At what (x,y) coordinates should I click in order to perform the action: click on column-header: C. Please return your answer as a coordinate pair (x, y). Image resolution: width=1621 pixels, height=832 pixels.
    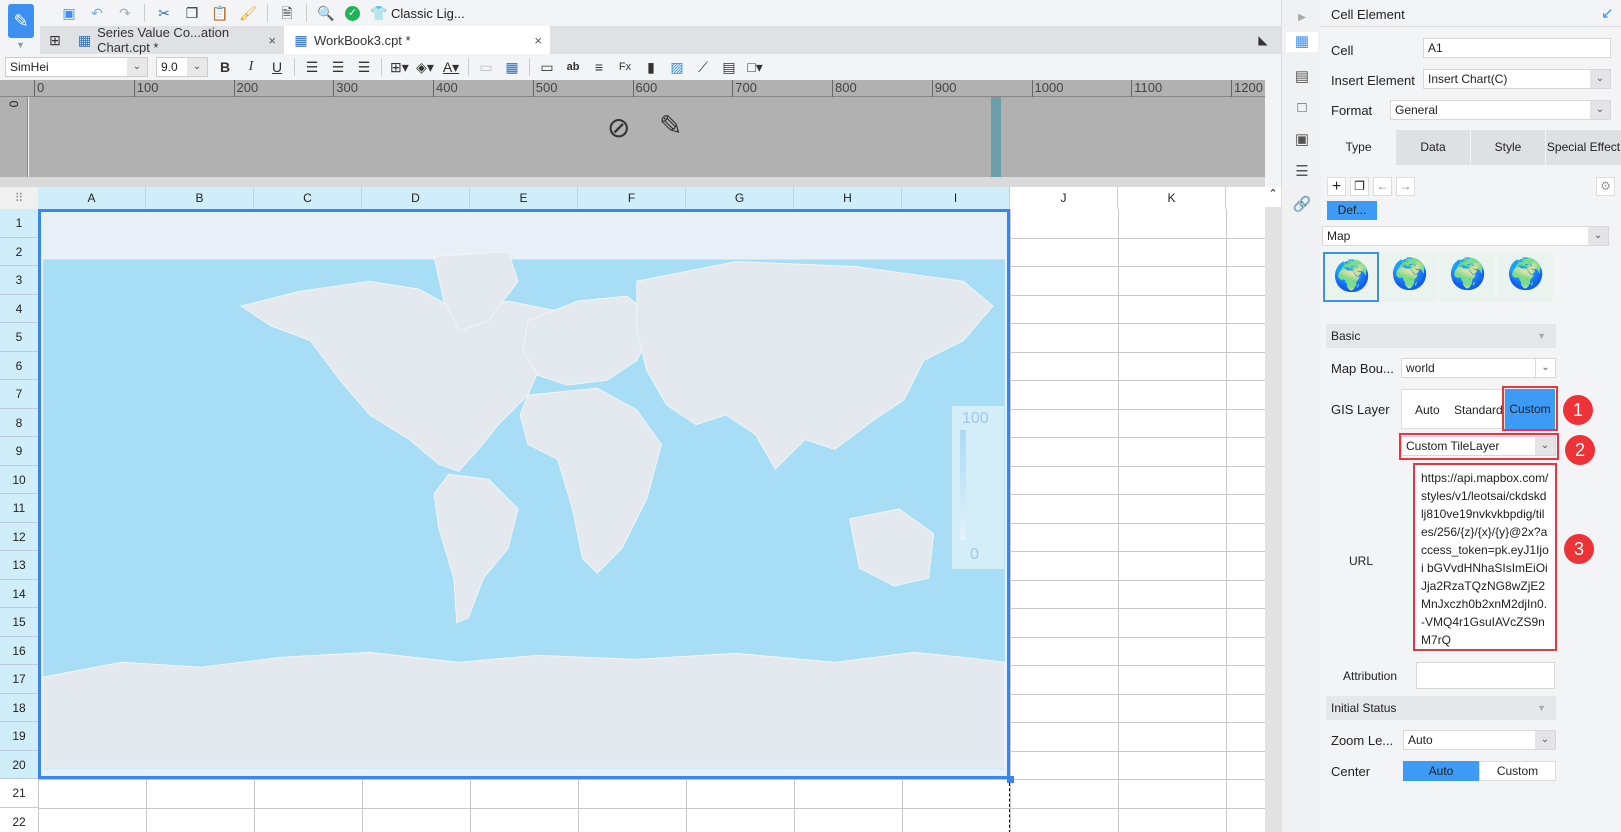
    Looking at the image, I should click on (308, 198).